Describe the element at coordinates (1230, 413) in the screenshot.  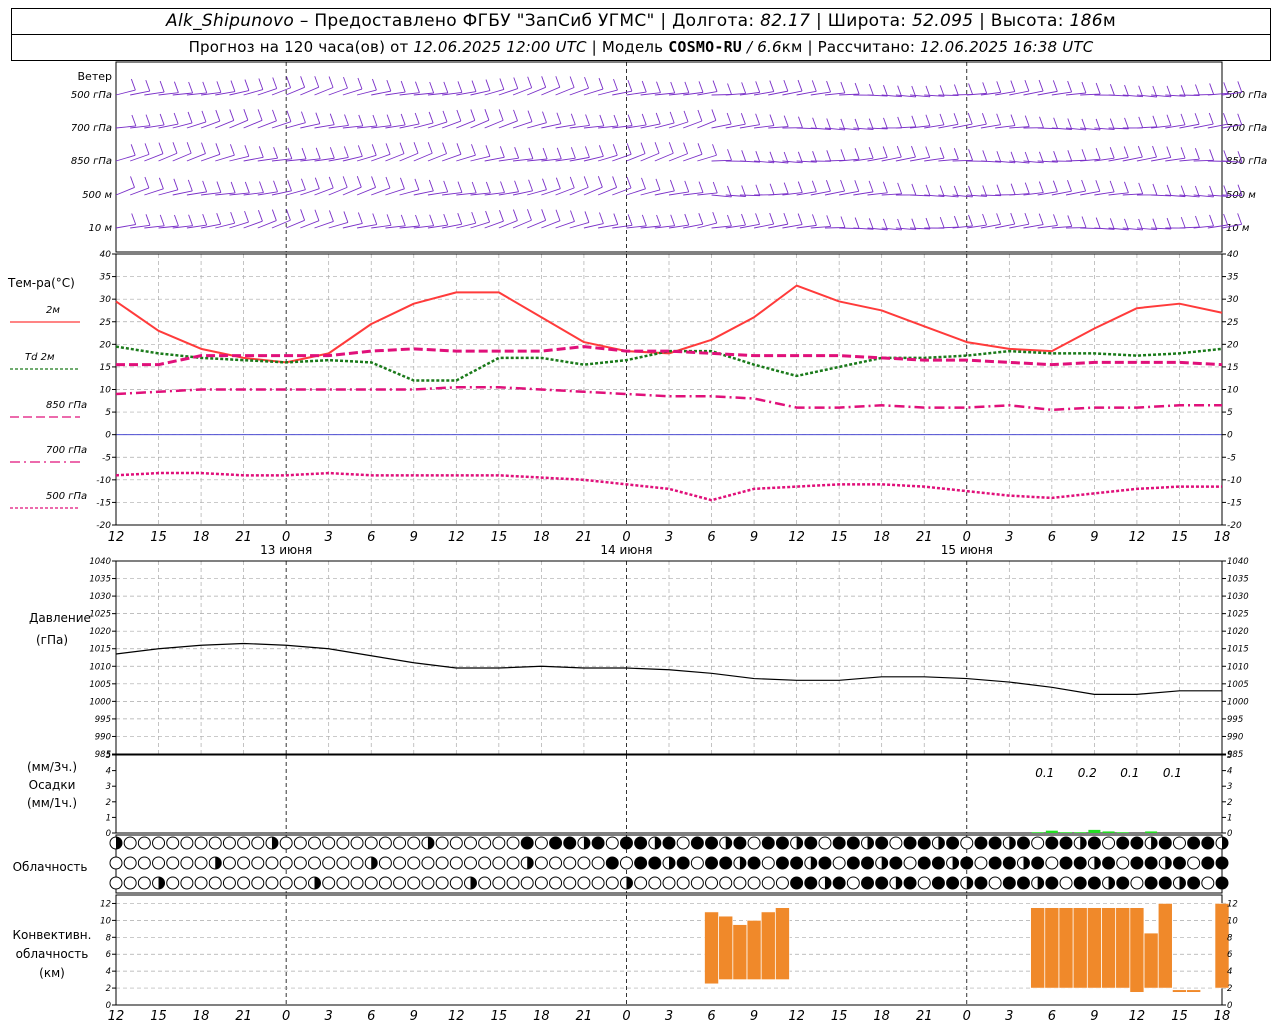
I see `y-tick-label: 5` at that location.